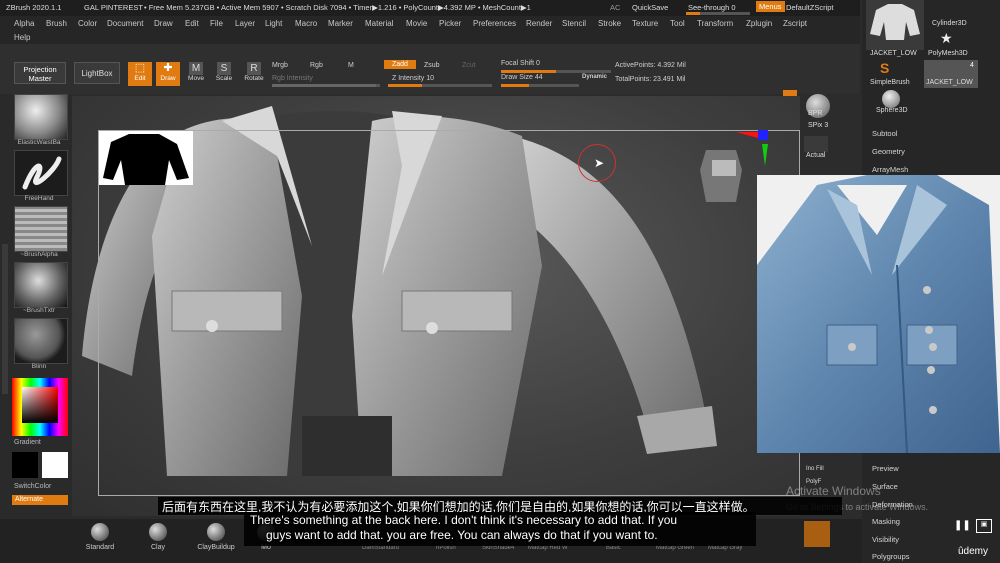 Image resolution: width=1000 pixels, height=563 pixels. Describe the element at coordinates (815, 469) in the screenshot. I see `inifill-button: Ino Fill` at that location.